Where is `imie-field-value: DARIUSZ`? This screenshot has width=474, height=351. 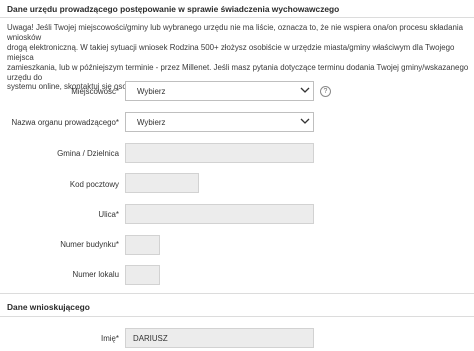 imie-field-value: DARIUSZ is located at coordinates (150, 338).